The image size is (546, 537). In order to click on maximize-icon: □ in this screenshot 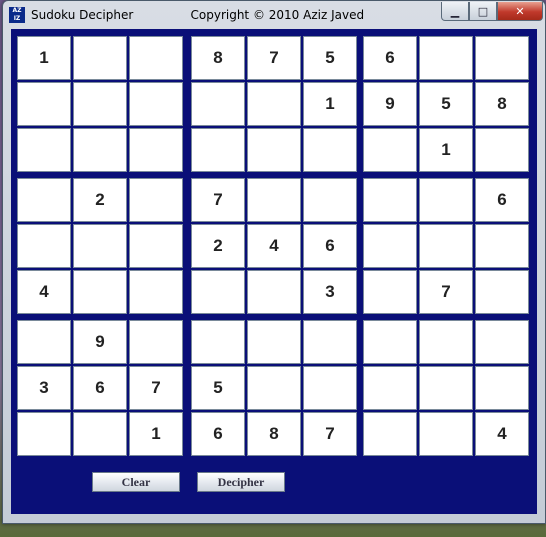, I will do `click(483, 11)`.